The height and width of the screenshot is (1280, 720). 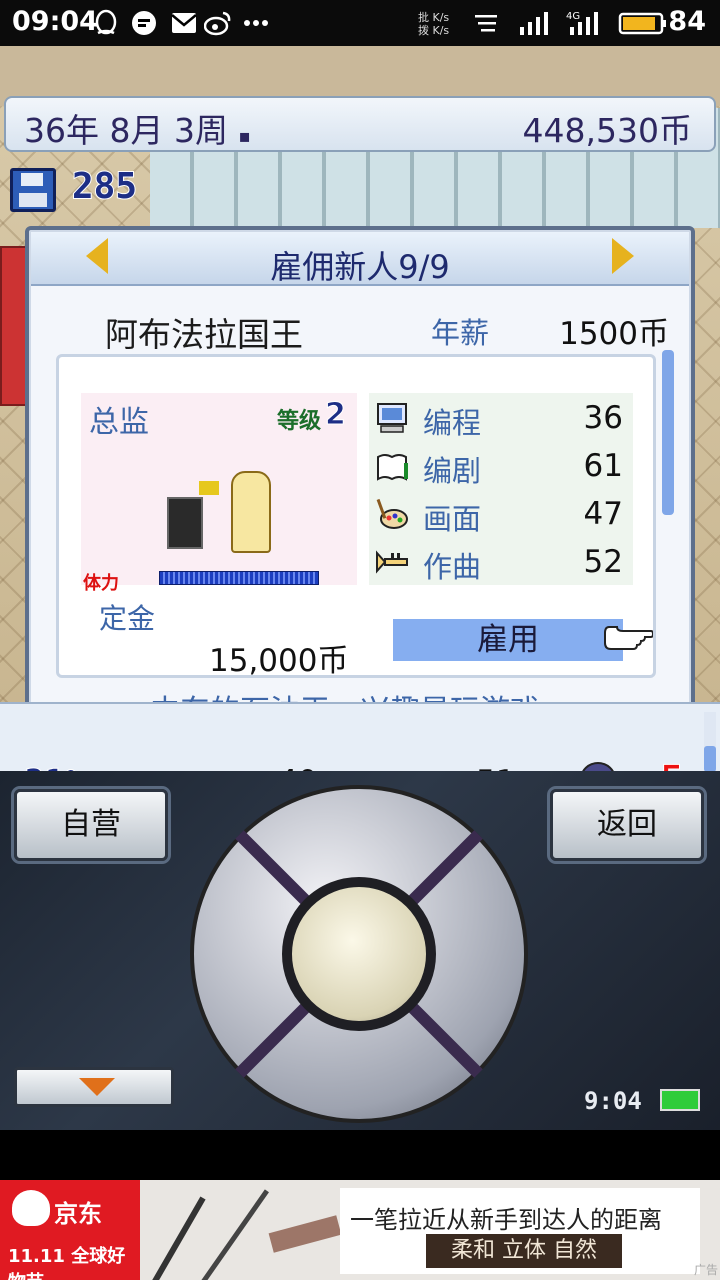 I want to click on ad-headline: 一笔拉近从新手到达人的距离, so click(x=506, y=1220).